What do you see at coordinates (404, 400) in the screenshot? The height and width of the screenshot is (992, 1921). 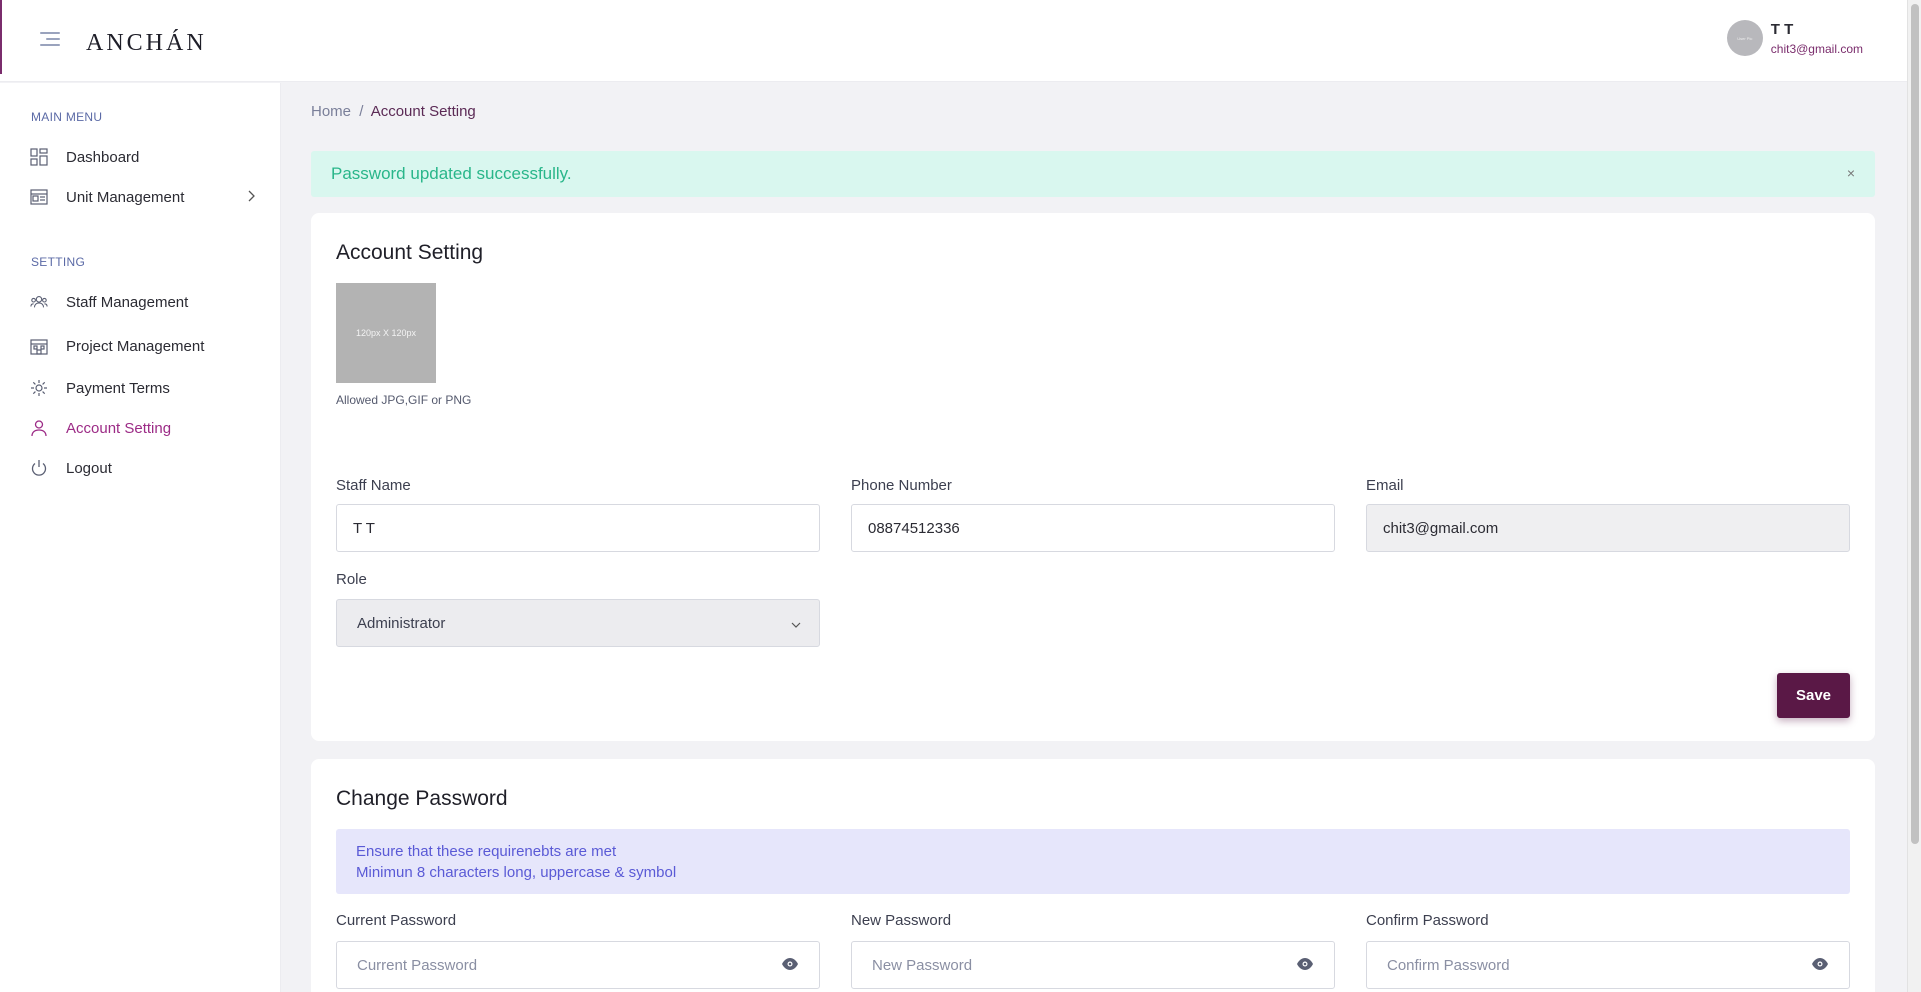 I see `photo-hint: Allowed JPG,GIF or PNG` at bounding box center [404, 400].